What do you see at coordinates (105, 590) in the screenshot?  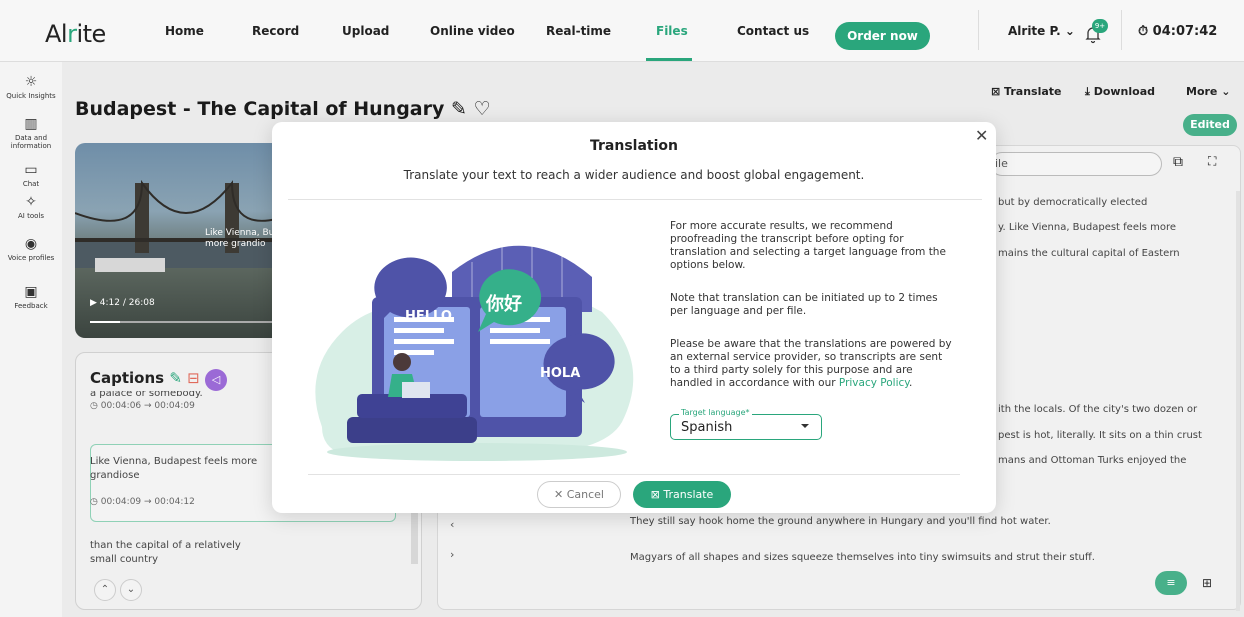 I see `caption-up-button: ⌃` at bounding box center [105, 590].